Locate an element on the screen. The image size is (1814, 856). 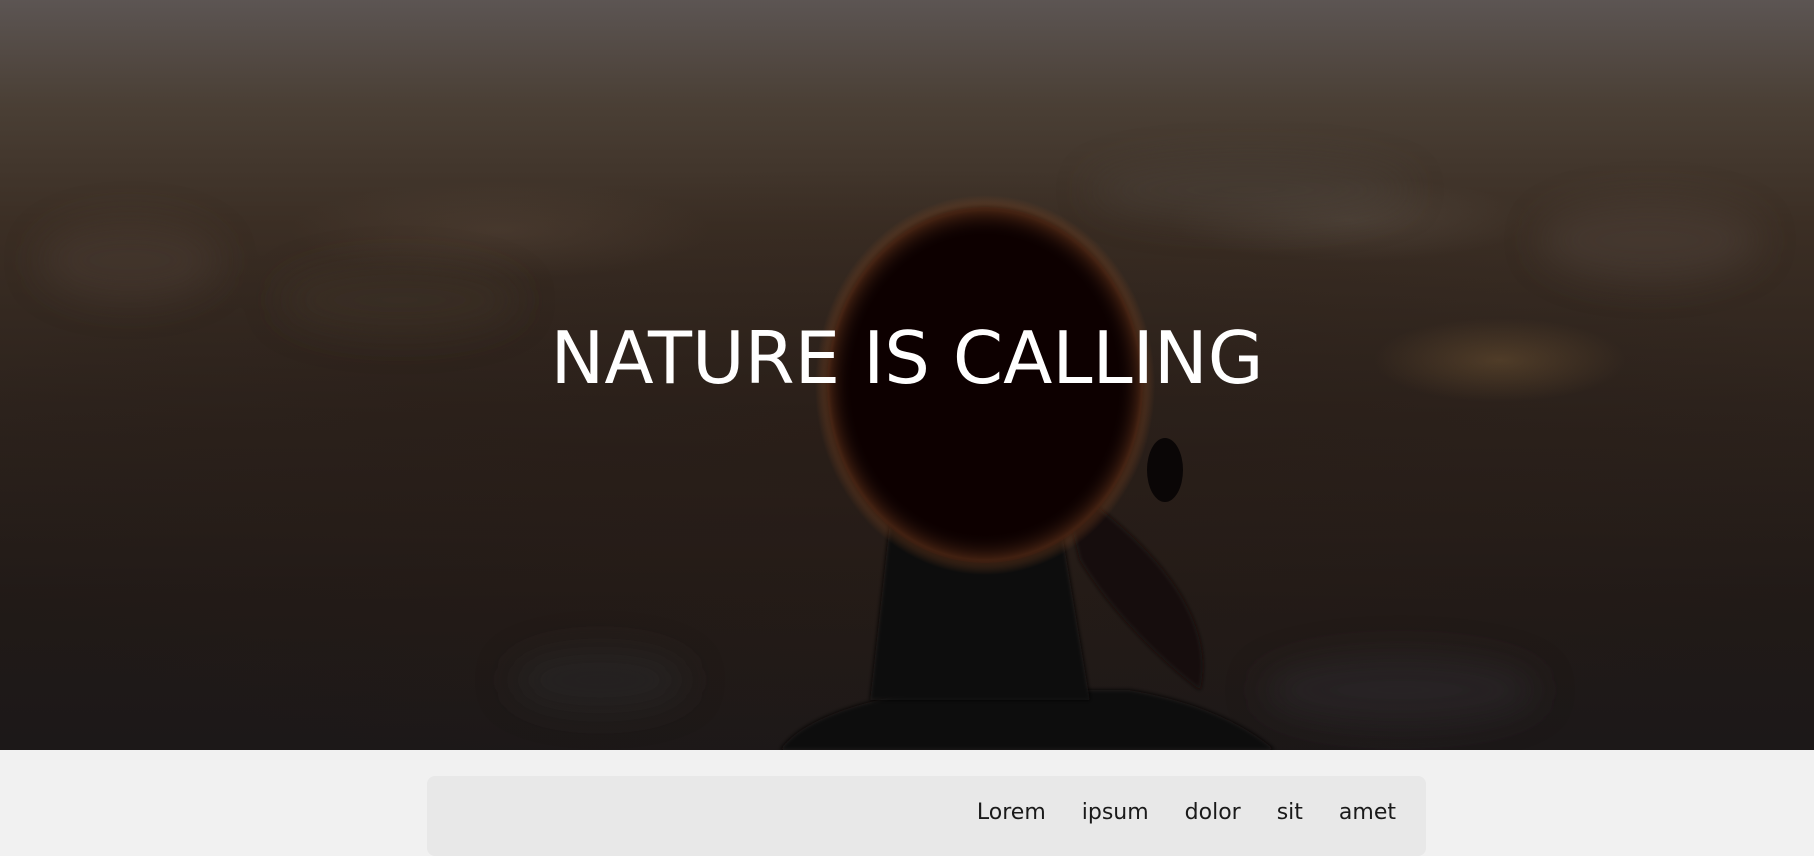
content-card: Lorem ipsum dolor sit amet is located at coordinates (926, 816).